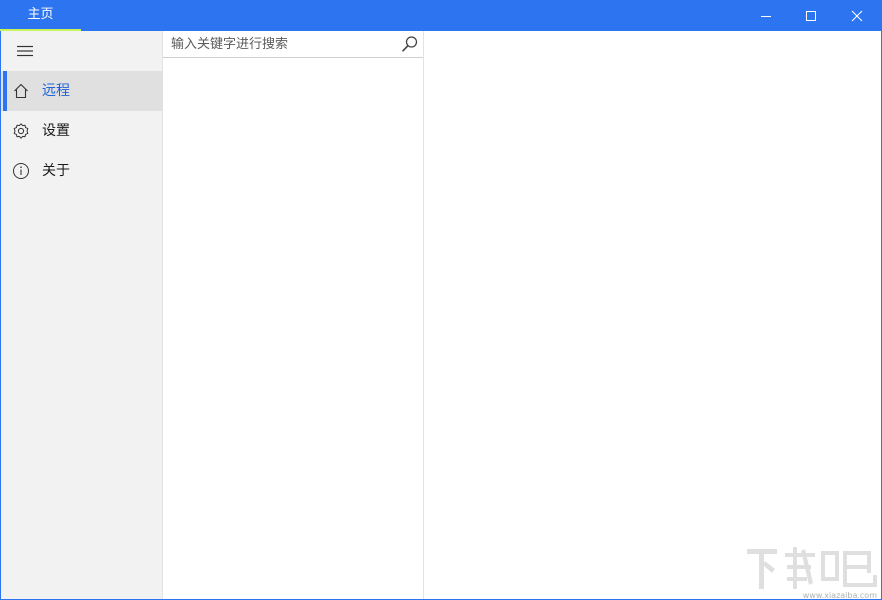 The width and height of the screenshot is (882, 600). I want to click on search-box, so click(293, 44).